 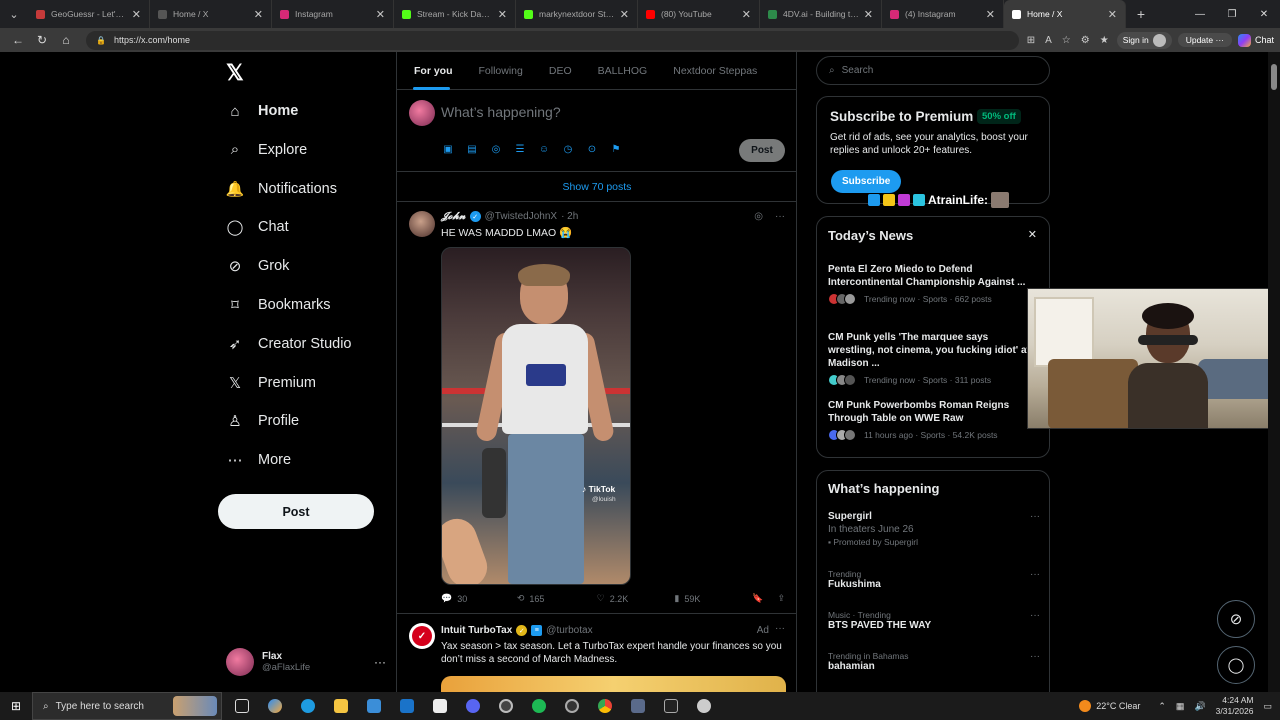 I want to click on volume-icon: 🔊, so click(x=1199, y=706).